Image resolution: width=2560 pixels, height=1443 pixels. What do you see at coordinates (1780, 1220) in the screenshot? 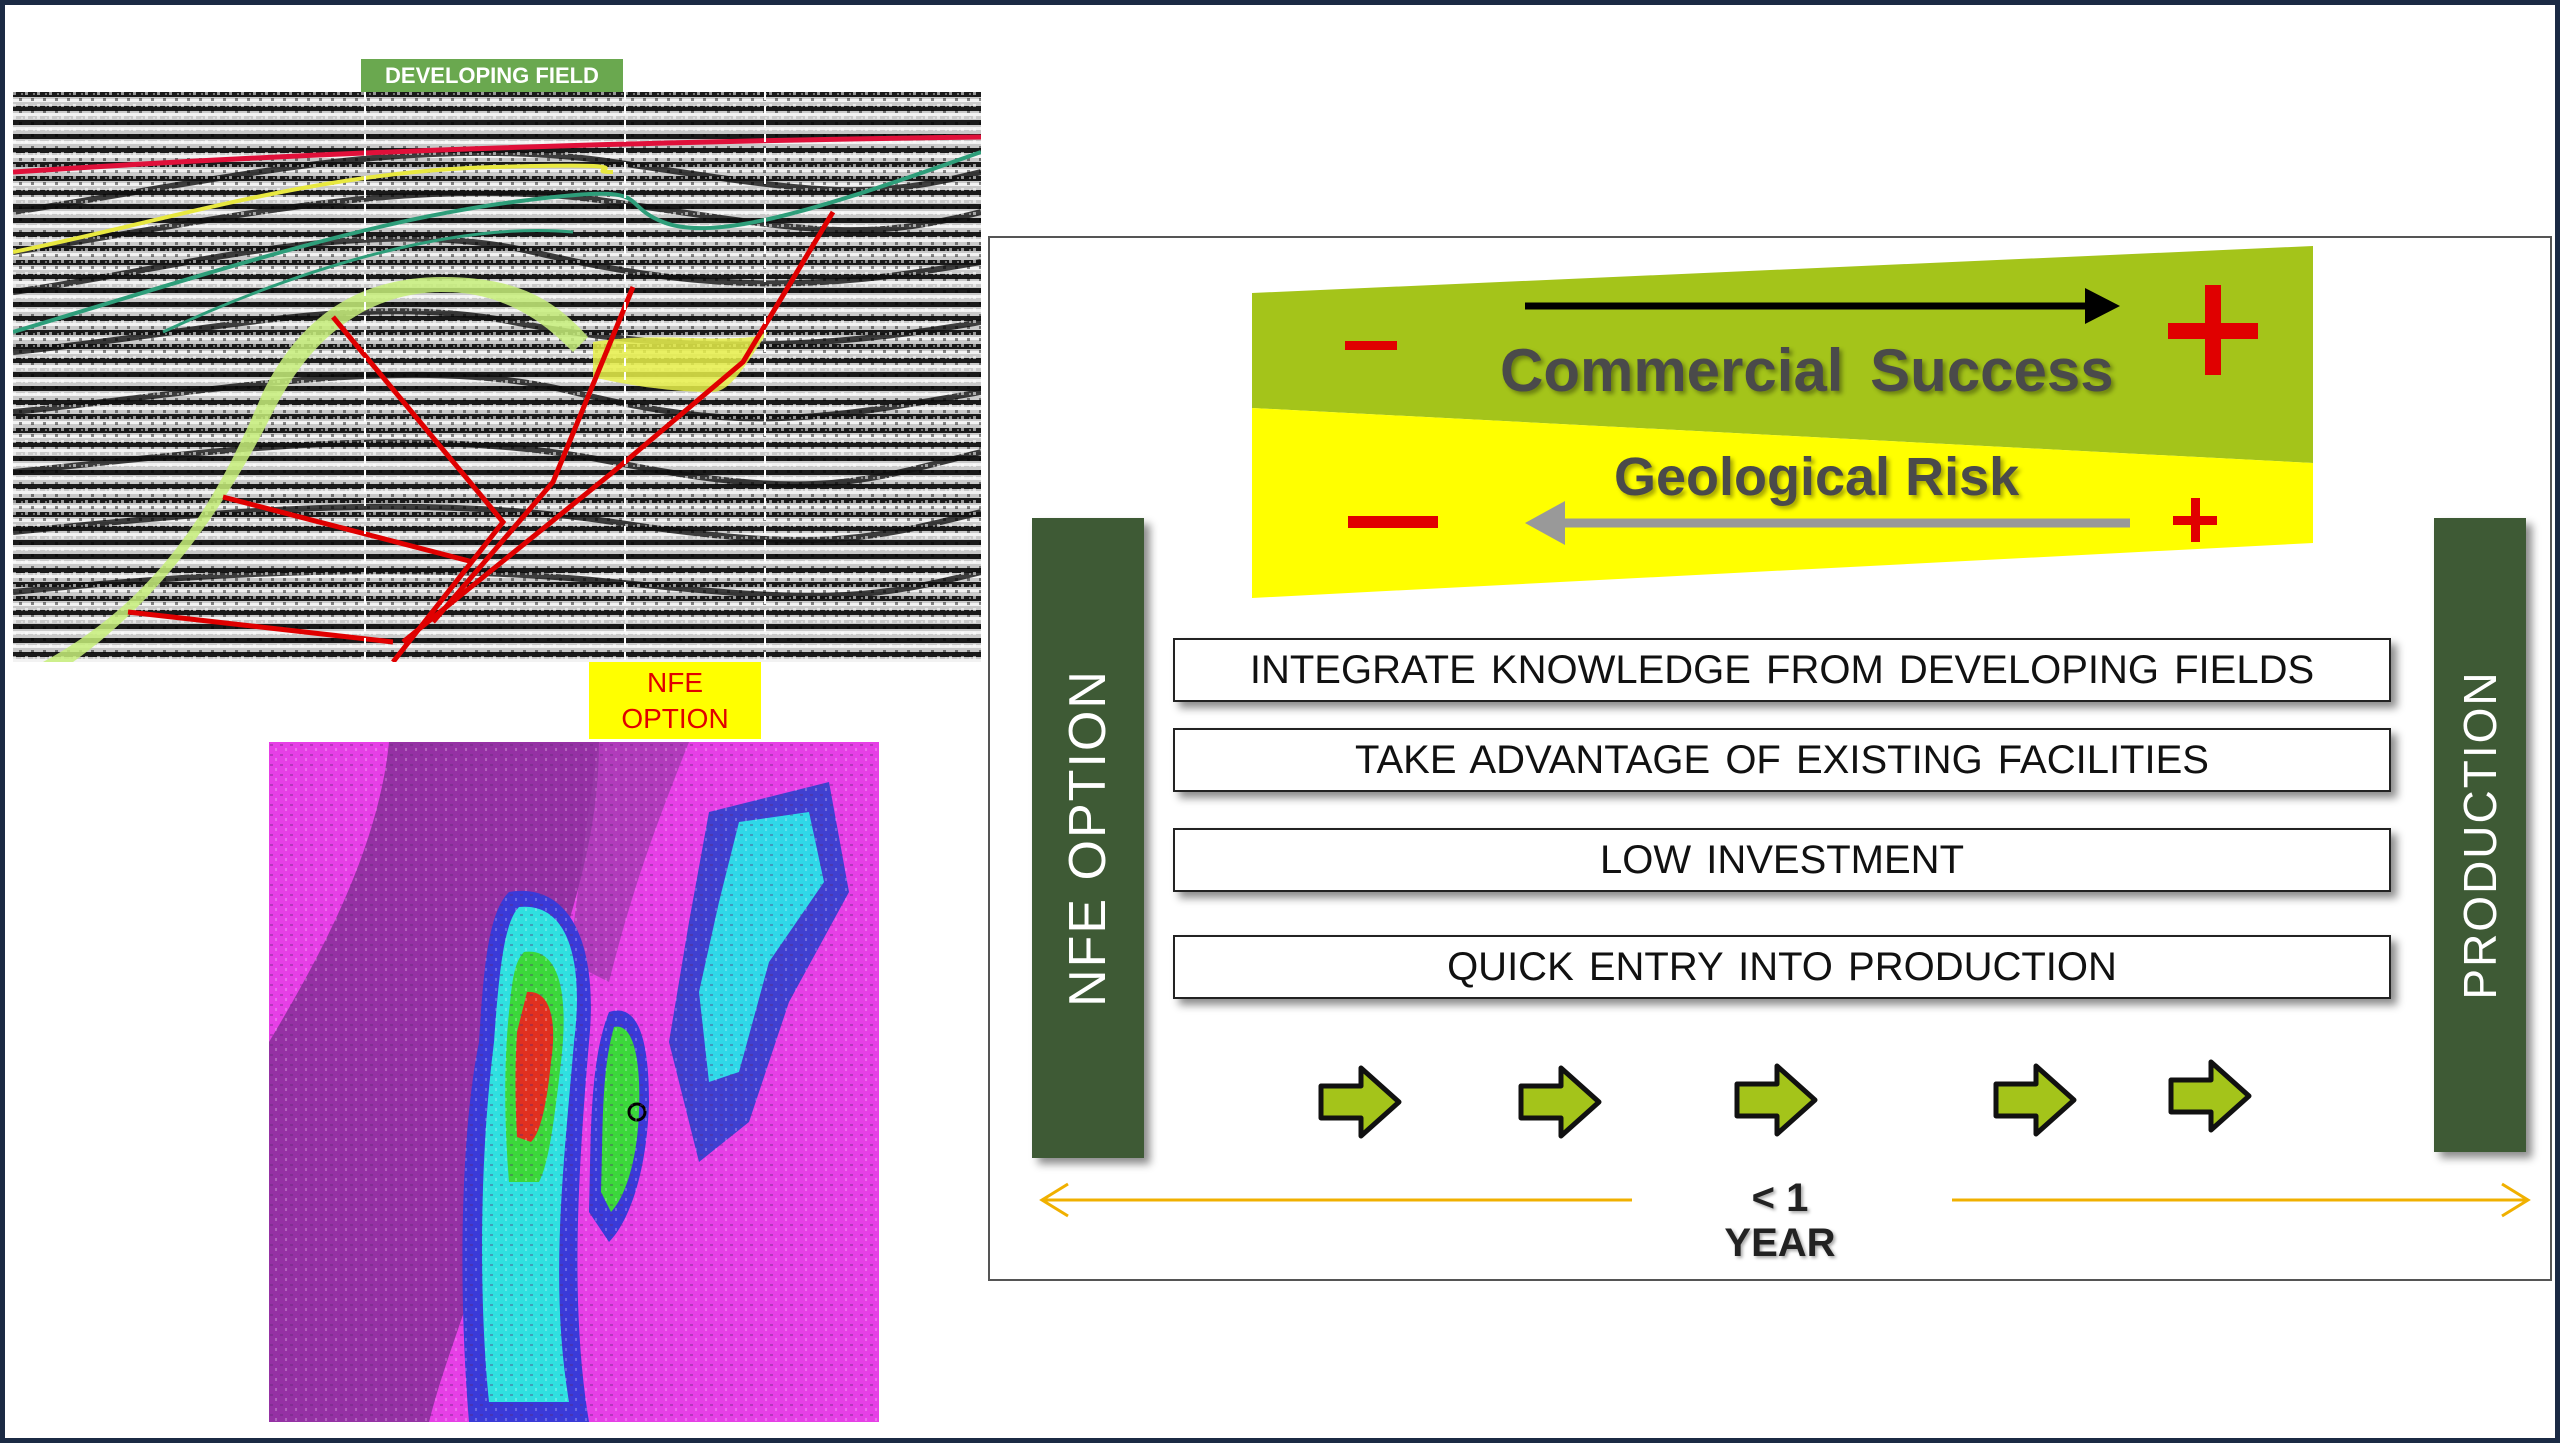
I see `timeline-label: < 1 YEAR` at bounding box center [1780, 1220].